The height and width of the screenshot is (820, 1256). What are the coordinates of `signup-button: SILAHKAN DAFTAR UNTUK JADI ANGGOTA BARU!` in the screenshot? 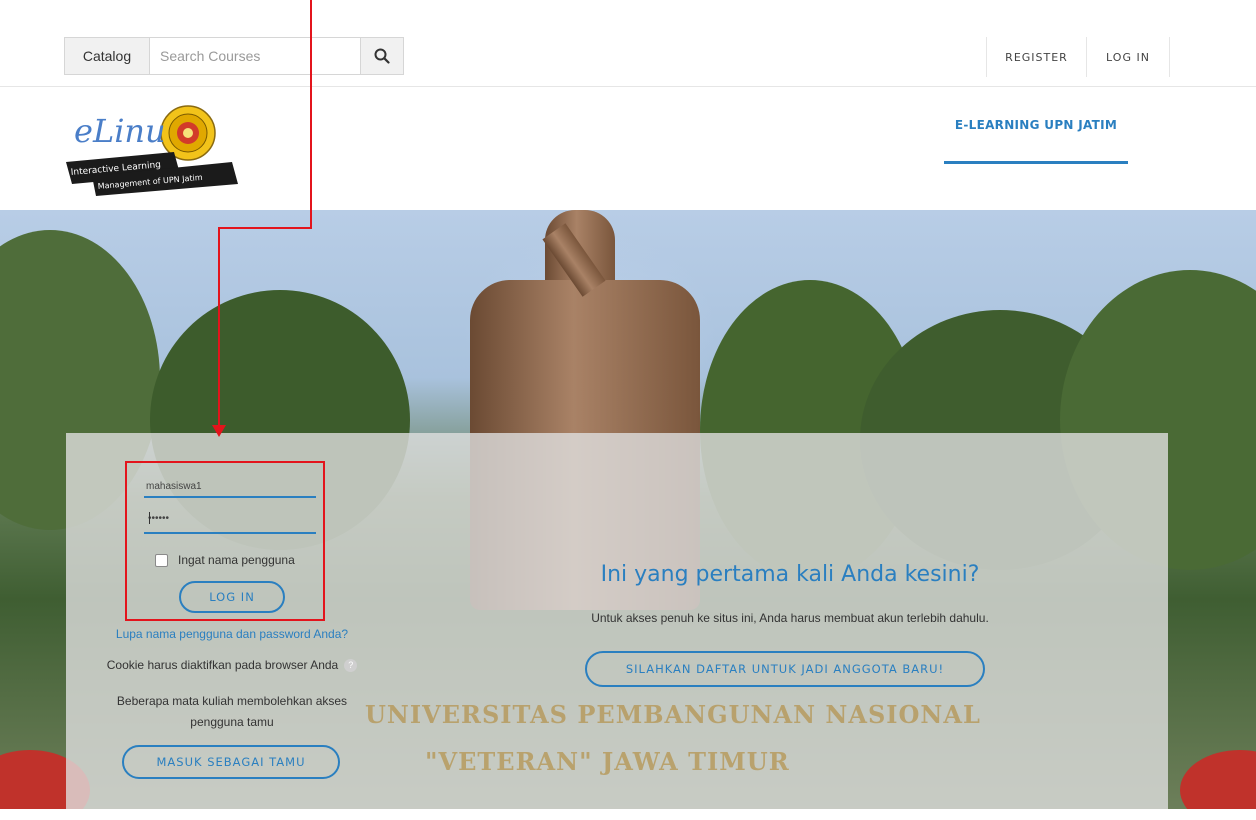 It's located at (785, 669).